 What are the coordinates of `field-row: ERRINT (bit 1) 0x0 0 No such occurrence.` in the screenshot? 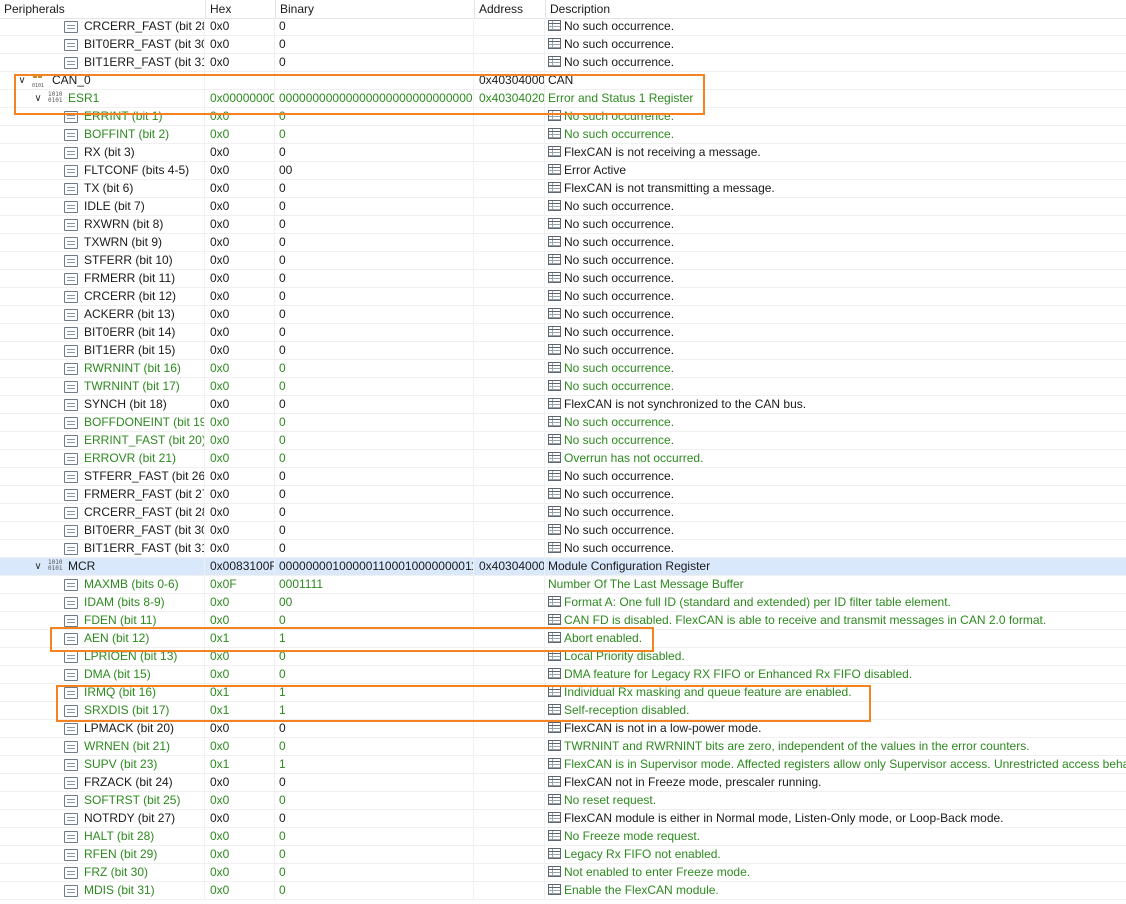 It's located at (563, 117).